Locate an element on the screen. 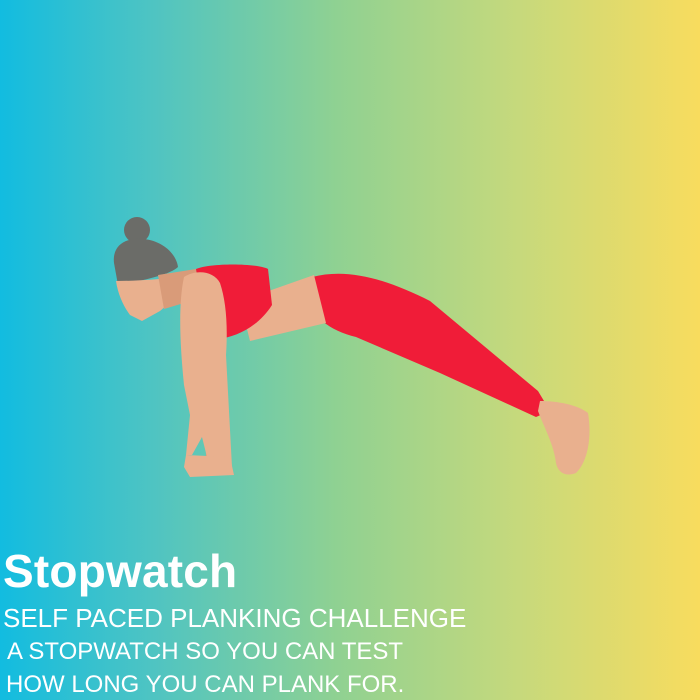  app-subtitle: SELF PACED PLANKING CHALLENGE is located at coordinates (235, 618).